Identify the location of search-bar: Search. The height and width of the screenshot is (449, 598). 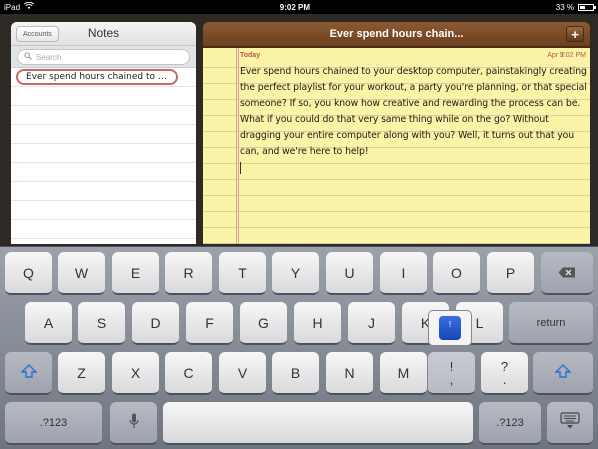
(103, 57).